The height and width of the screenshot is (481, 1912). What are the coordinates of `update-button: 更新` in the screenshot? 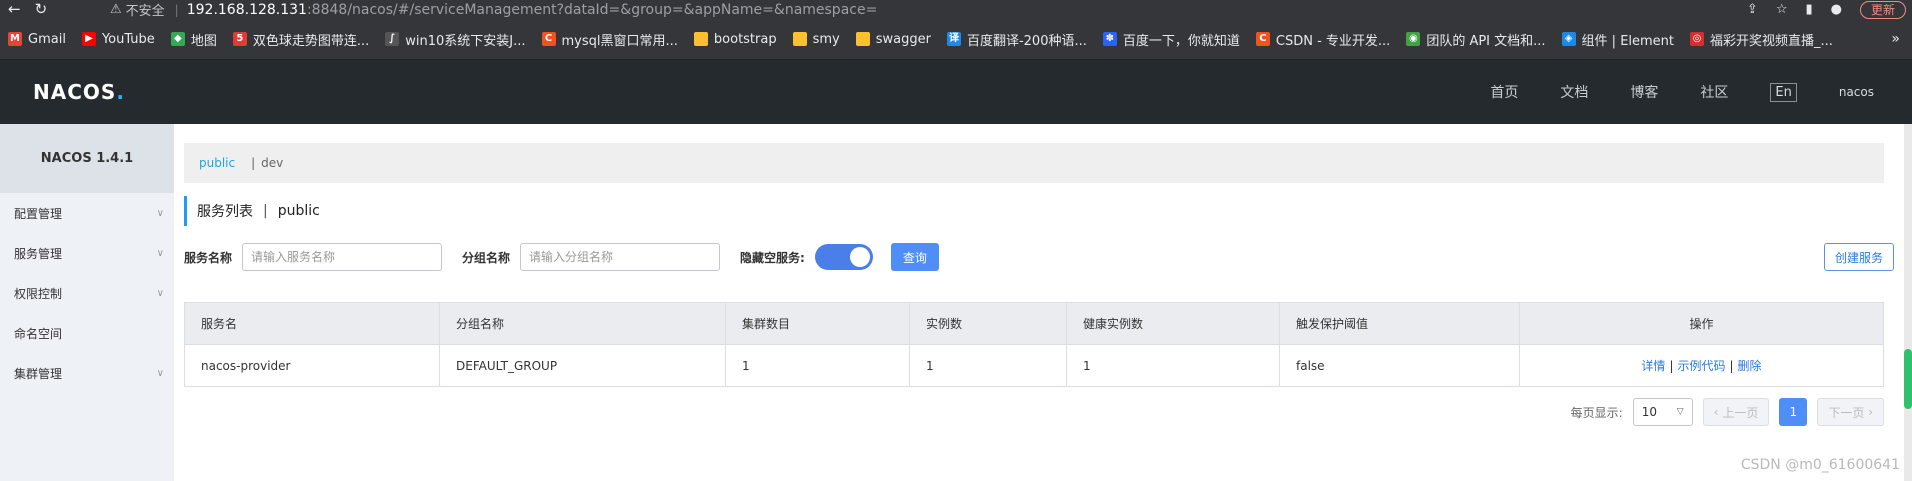 It's located at (1882, 9).